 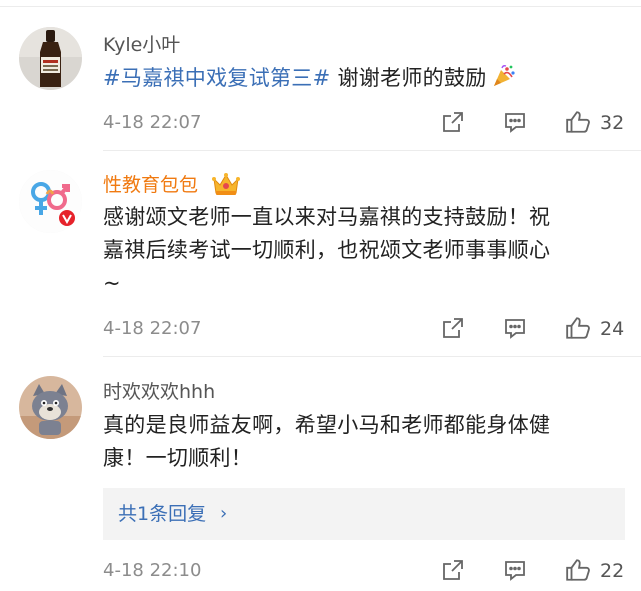 What do you see at coordinates (226, 184) in the screenshot?
I see `crown-badge-icon` at bounding box center [226, 184].